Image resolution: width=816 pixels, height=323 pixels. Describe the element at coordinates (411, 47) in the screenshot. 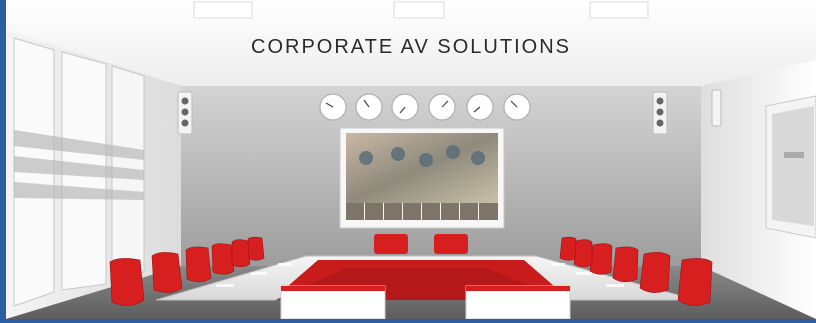

I see `banner-title: CORPORATE AV SOLUTIONS` at that location.